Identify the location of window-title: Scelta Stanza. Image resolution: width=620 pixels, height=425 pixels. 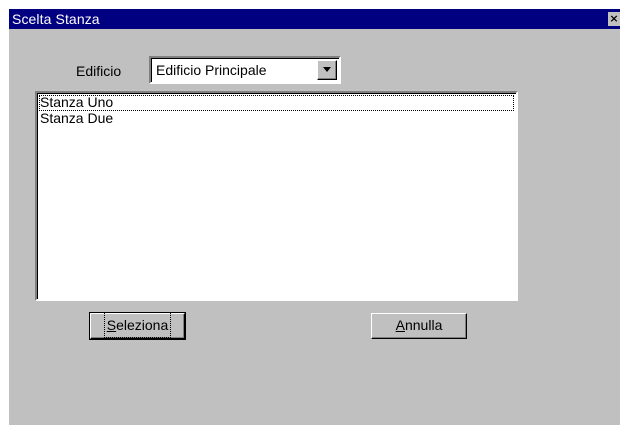
(56, 19).